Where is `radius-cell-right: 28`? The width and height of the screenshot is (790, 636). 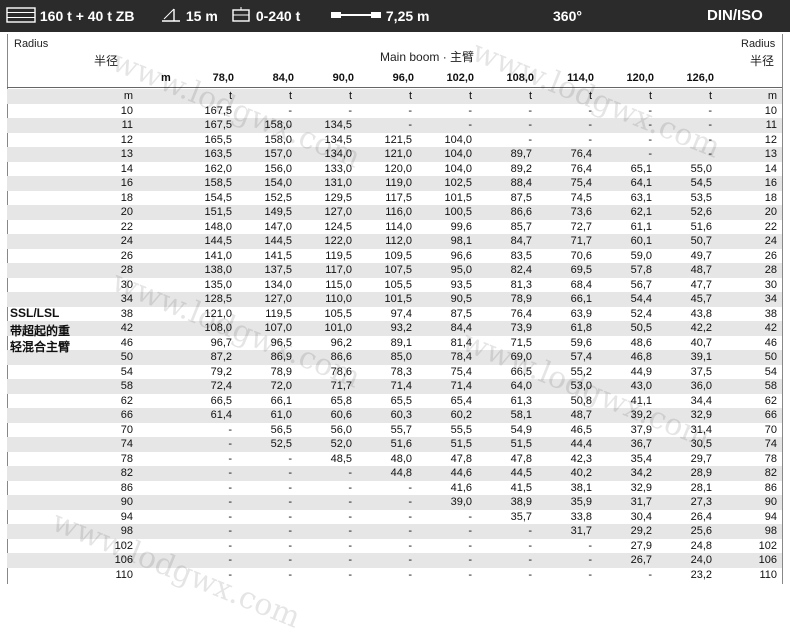 radius-cell-right: 28 is located at coordinates (770, 270).